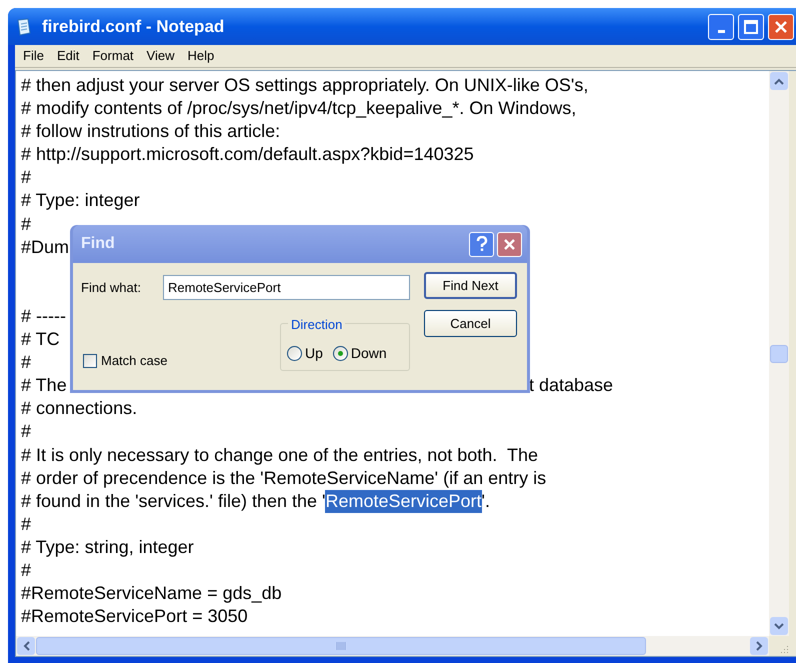 The height and width of the screenshot is (663, 796). Describe the element at coordinates (150, 132) in the screenshot. I see `text-line: # follow instrutions of this article:` at that location.